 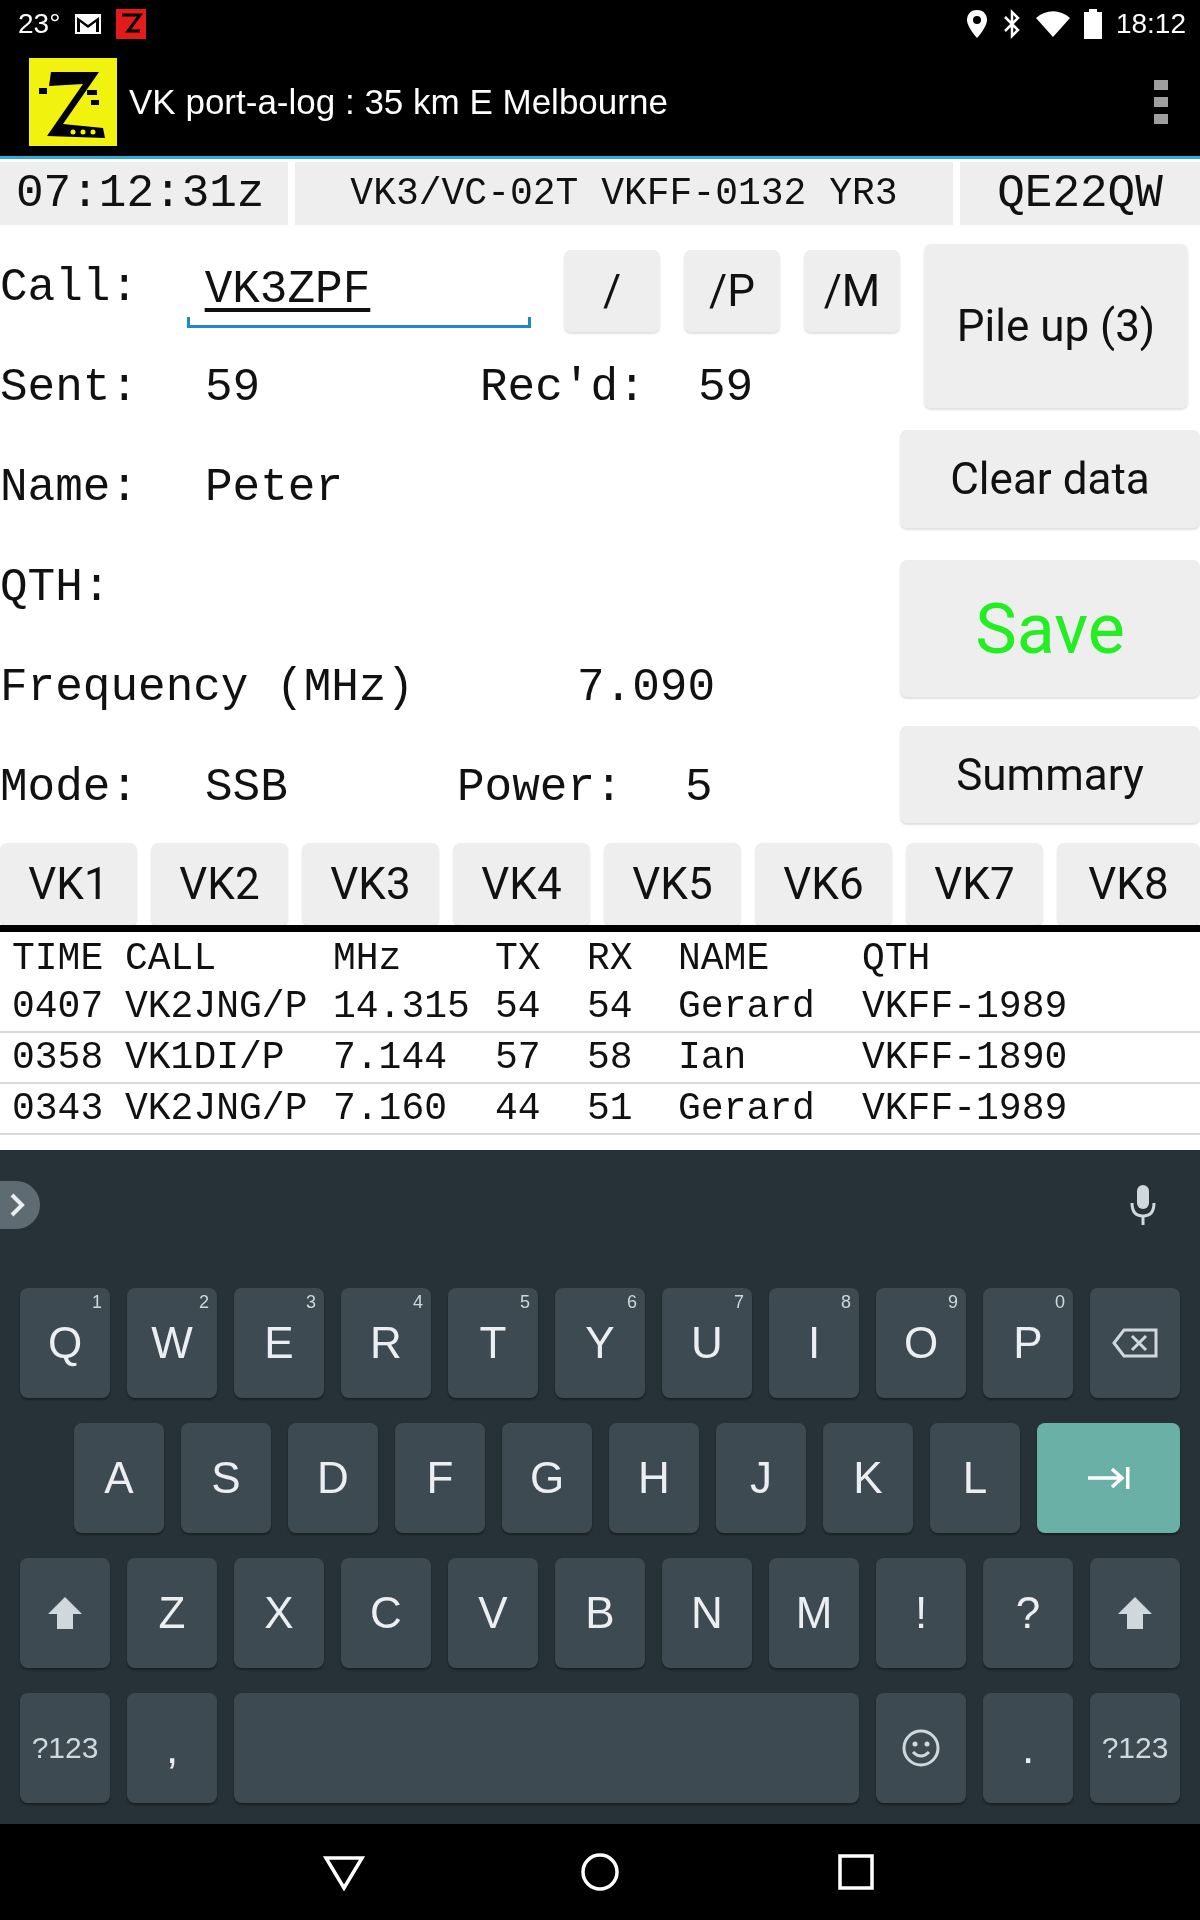 I want to click on grid-locator: QE22QW, so click(x=1080, y=193).